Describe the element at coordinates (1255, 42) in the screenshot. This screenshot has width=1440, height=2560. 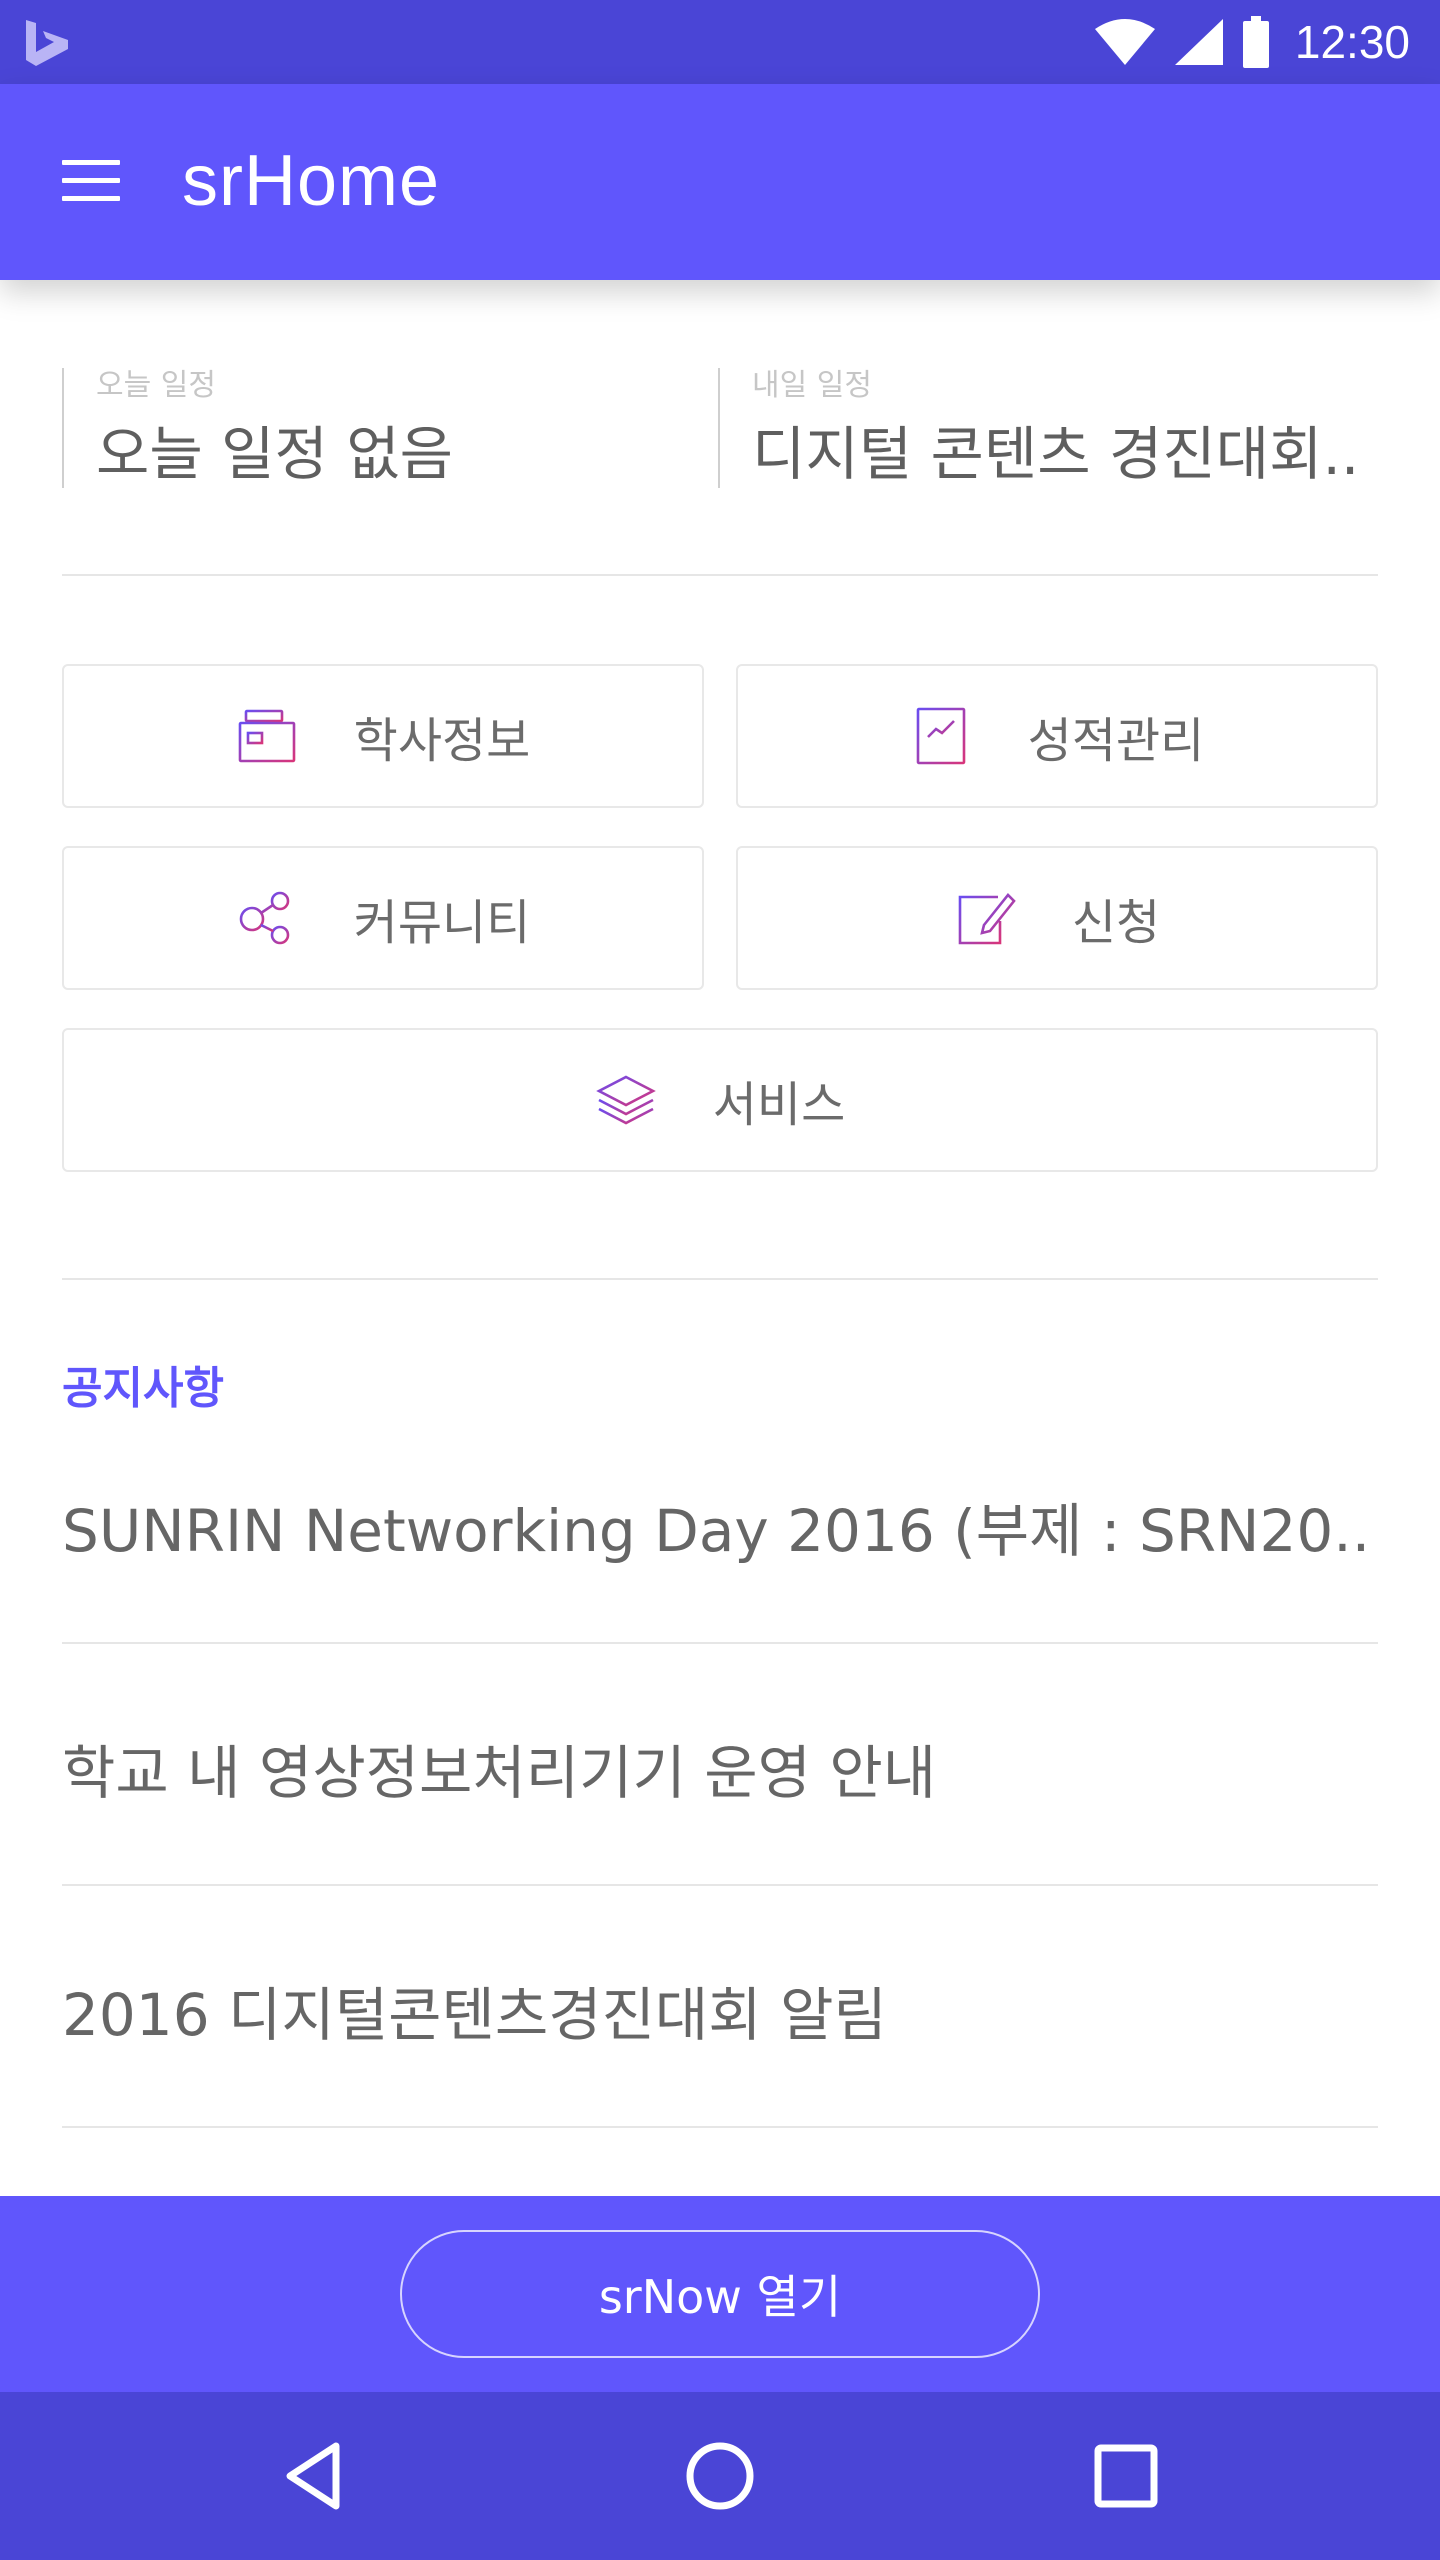
I see `battery-icon` at that location.